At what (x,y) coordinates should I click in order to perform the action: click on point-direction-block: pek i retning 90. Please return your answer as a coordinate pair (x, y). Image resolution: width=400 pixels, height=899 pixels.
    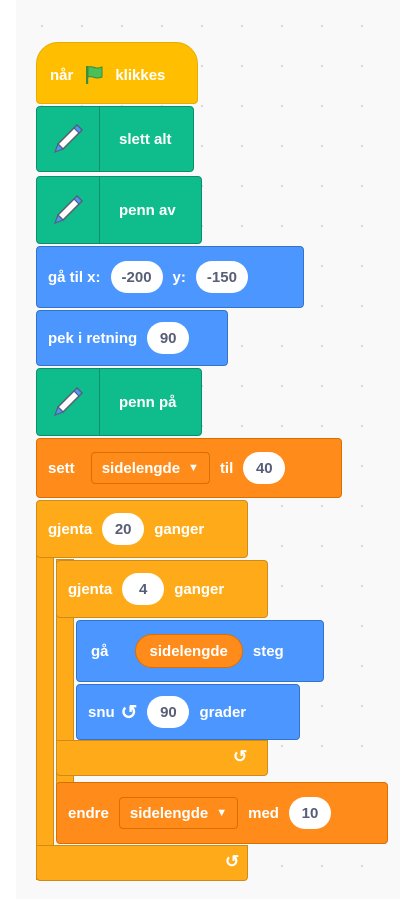
    Looking at the image, I should click on (132, 338).